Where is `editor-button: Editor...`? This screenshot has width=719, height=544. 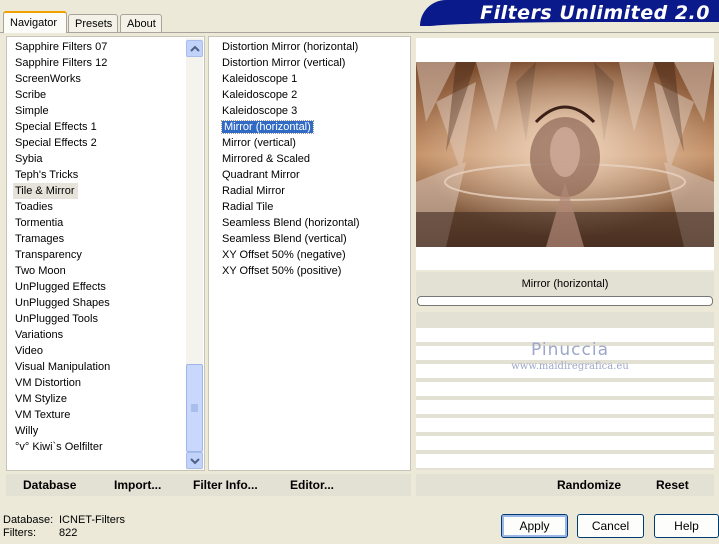
editor-button: Editor... is located at coordinates (312, 485).